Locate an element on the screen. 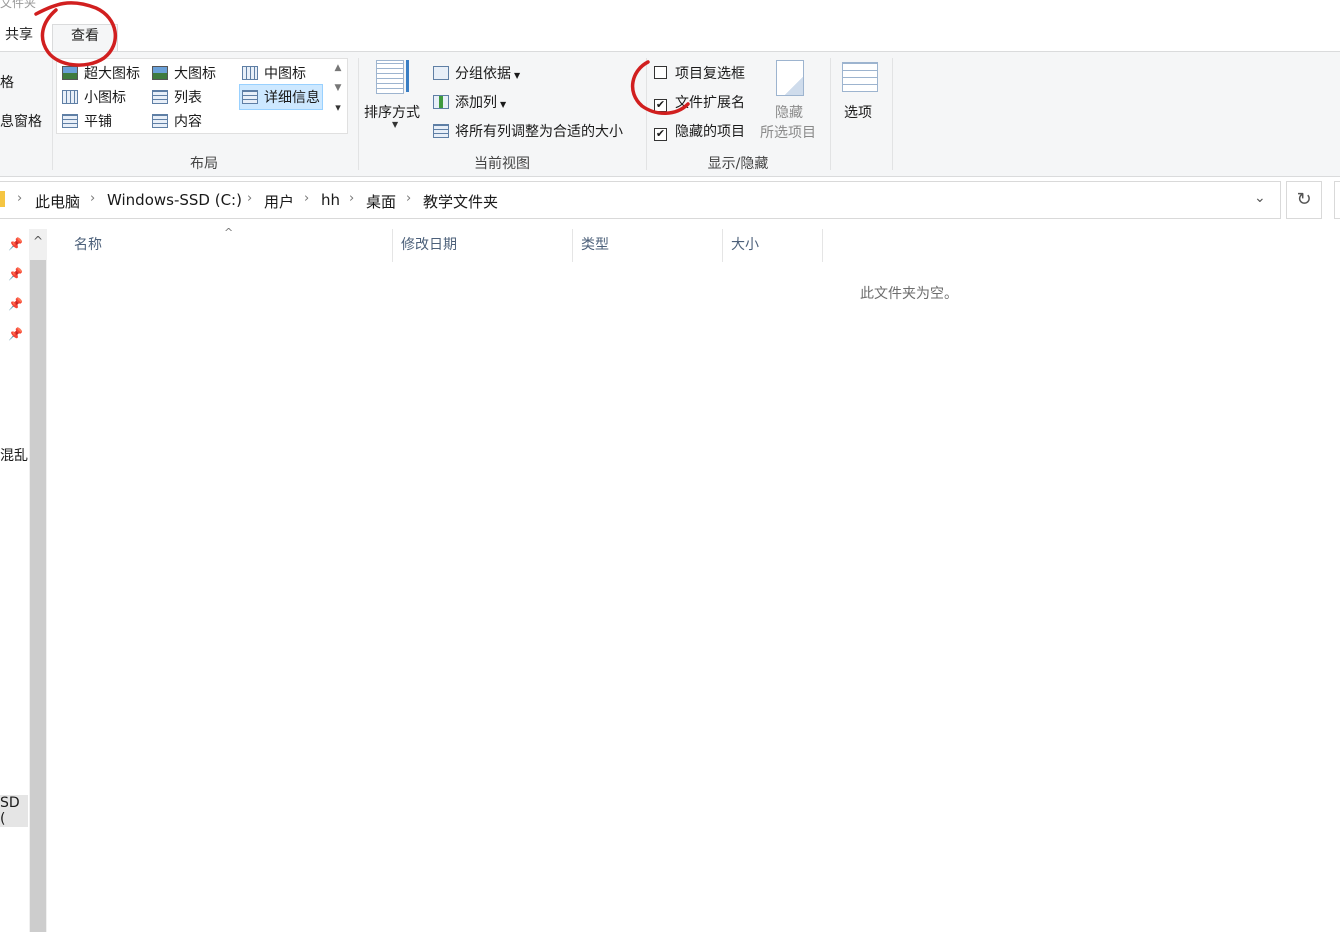 The height and width of the screenshot is (932, 1340). add-columns-dropdown-icon: ▼ is located at coordinates (503, 104).